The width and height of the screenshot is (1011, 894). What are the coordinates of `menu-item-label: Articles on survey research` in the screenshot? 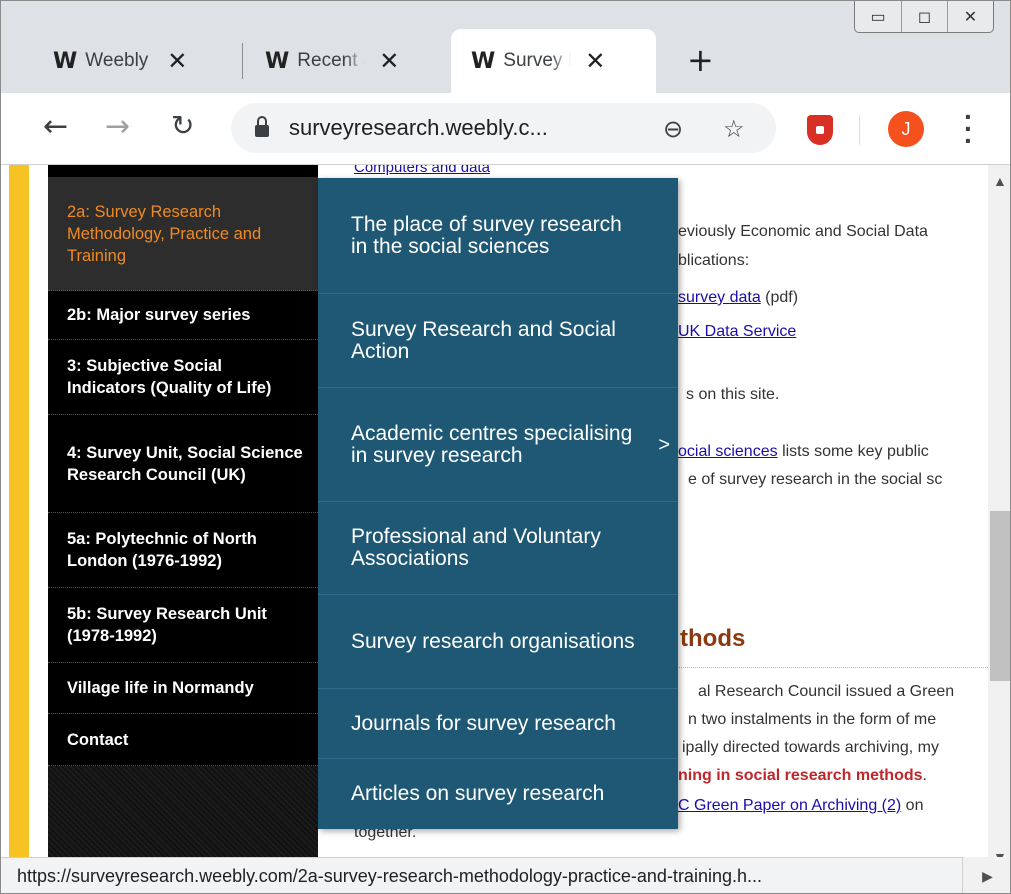 It's located at (478, 793).